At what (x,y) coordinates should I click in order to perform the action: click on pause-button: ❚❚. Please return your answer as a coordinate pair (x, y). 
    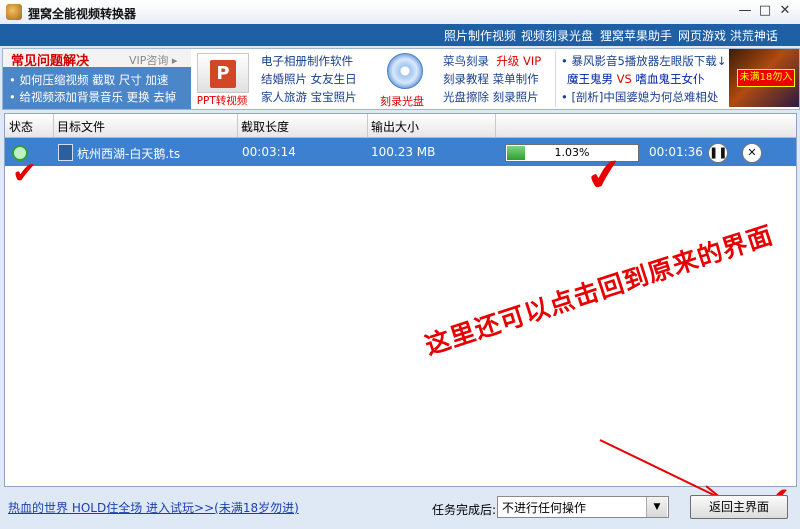
    Looking at the image, I should click on (718, 153).